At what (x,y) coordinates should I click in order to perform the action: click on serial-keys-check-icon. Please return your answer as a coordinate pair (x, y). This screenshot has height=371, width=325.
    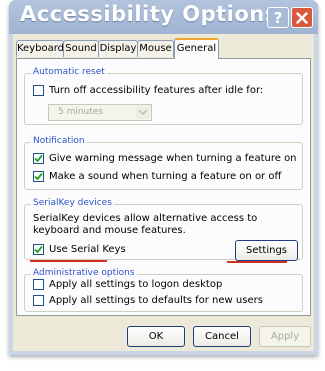
    Looking at the image, I should click on (38, 249).